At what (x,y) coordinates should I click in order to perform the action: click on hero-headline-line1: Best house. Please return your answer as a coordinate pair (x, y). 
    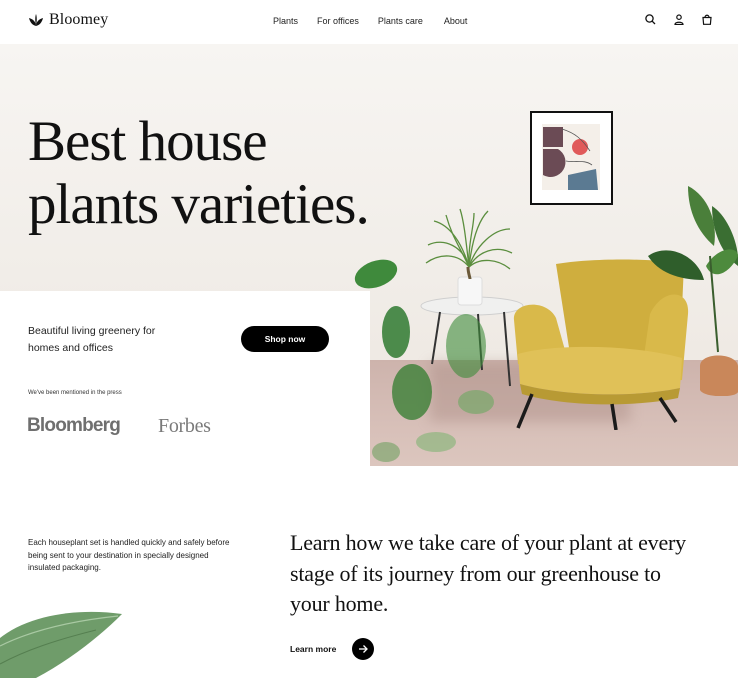
    Looking at the image, I should click on (148, 141).